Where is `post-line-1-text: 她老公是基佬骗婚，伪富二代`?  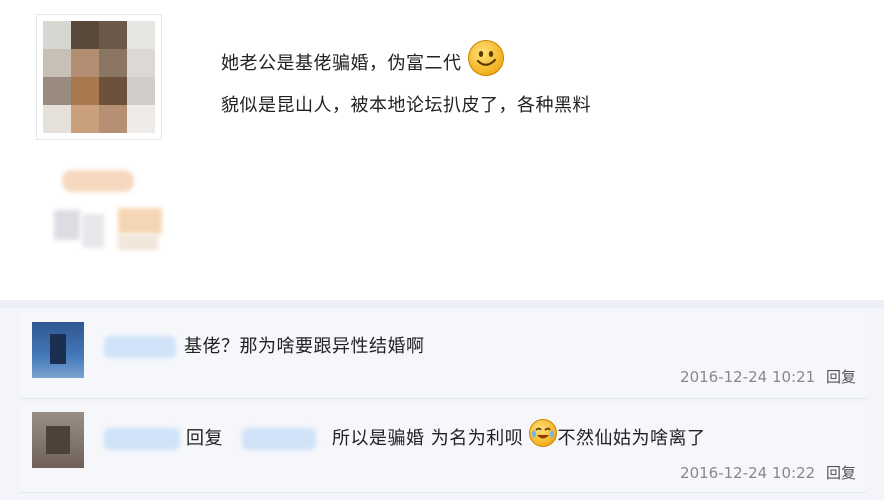 post-line-1-text: 她老公是基佬骗婚，伪富二代 is located at coordinates (341, 63).